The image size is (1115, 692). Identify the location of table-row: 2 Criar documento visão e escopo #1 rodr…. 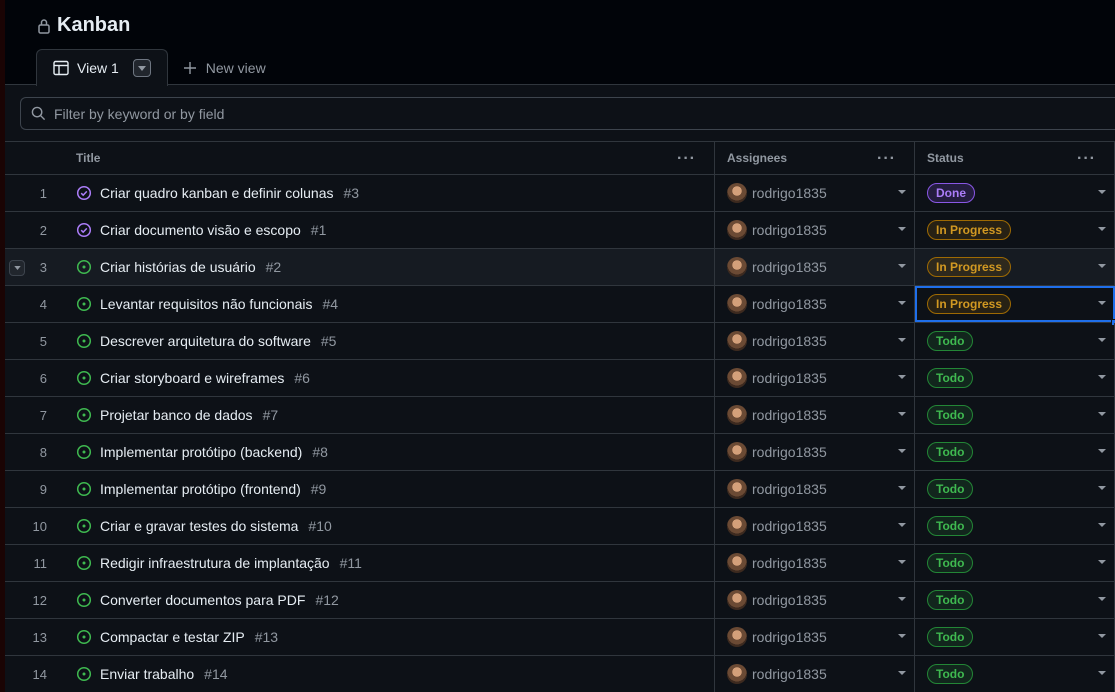
(560, 230).